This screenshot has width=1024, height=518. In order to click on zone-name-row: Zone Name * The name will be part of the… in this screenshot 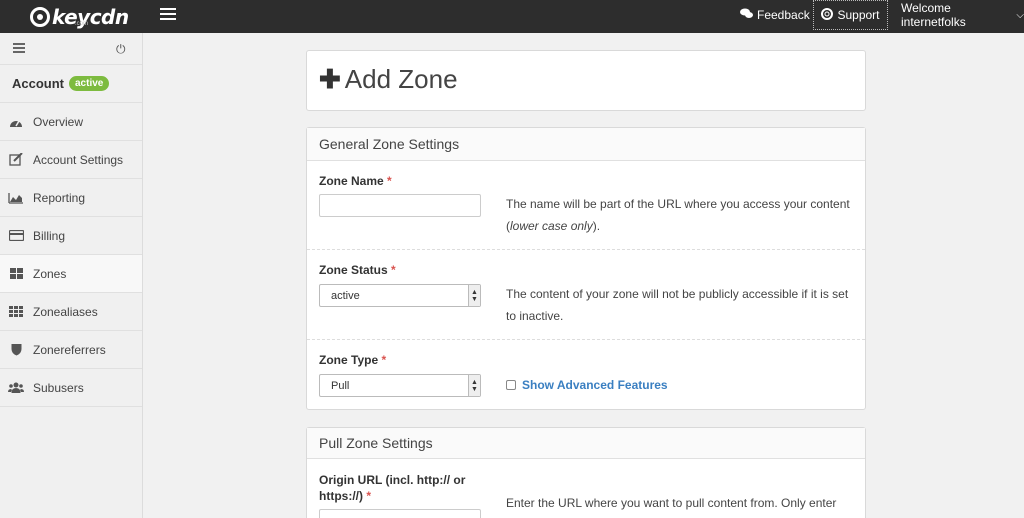, I will do `click(586, 205)`.